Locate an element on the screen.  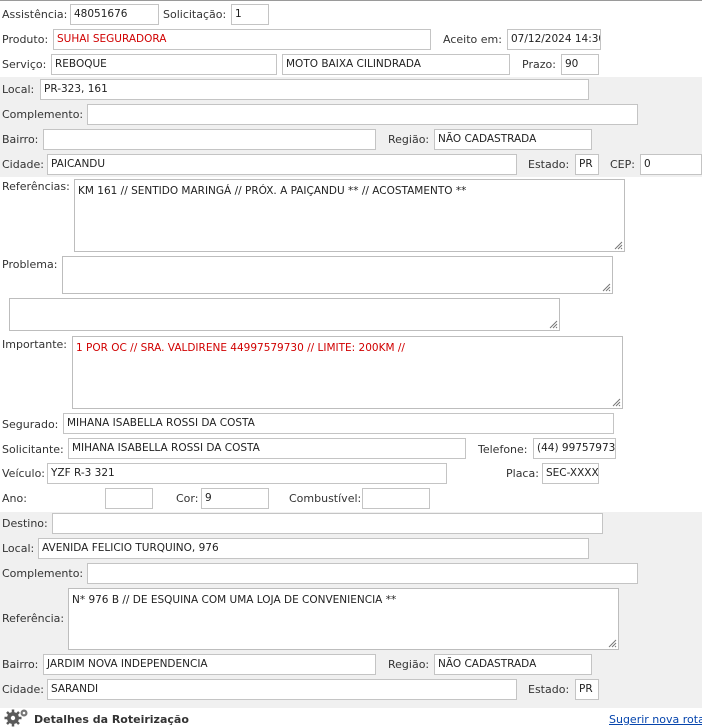
telefone-field: (44) 997579730 is located at coordinates (574, 448).